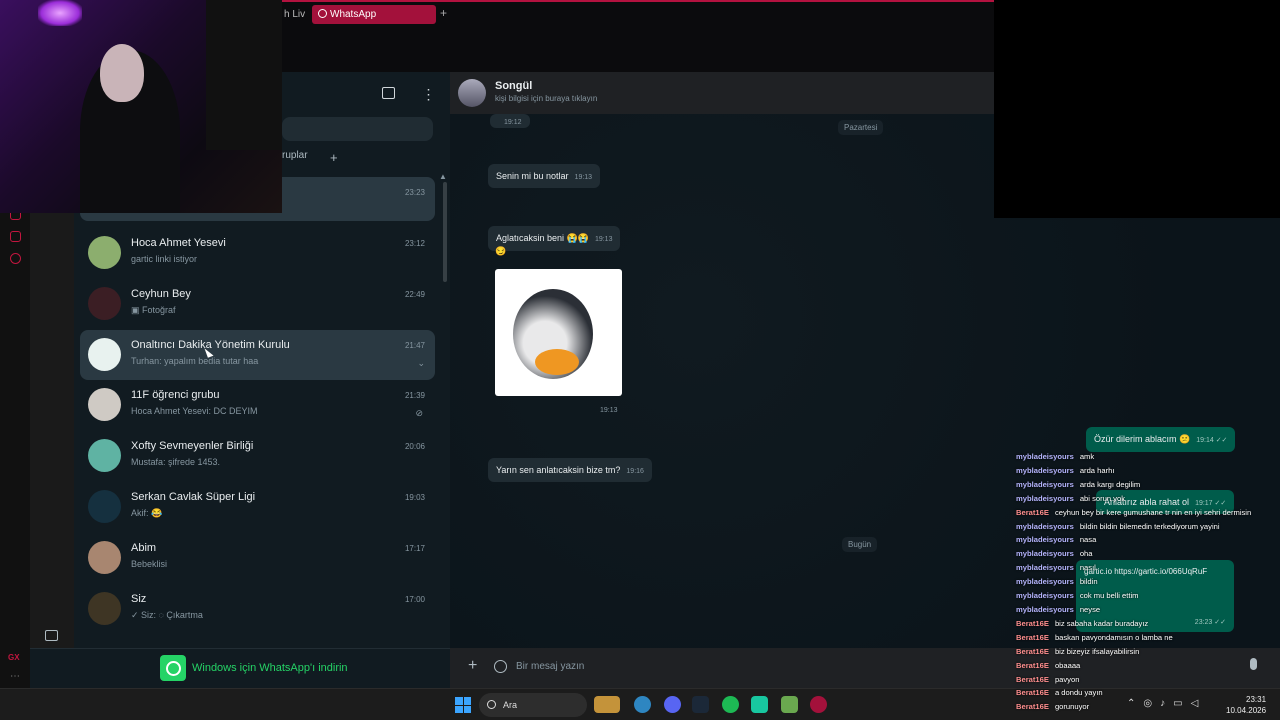 The width and height of the screenshot is (1280, 720). Describe the element at coordinates (861, 127) in the screenshot. I see `day-separator: Pazartesi` at that location.